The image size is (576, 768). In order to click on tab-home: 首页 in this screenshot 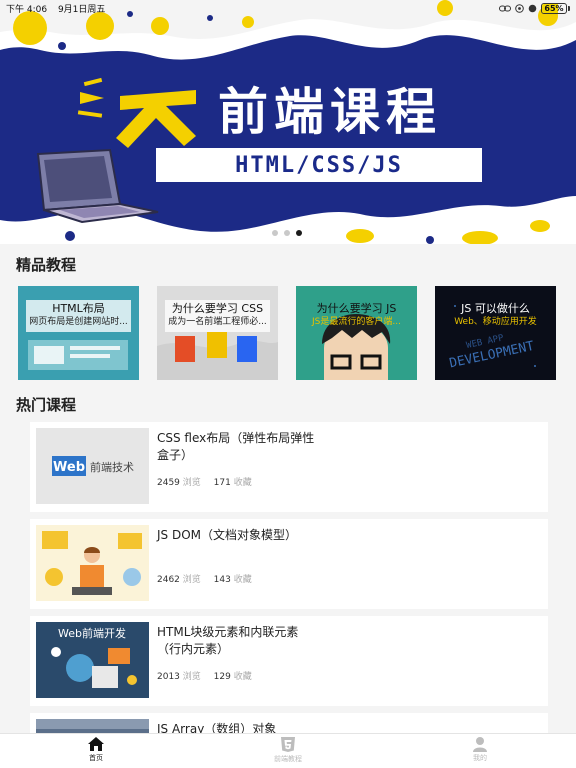, I will do `click(96, 749)`.